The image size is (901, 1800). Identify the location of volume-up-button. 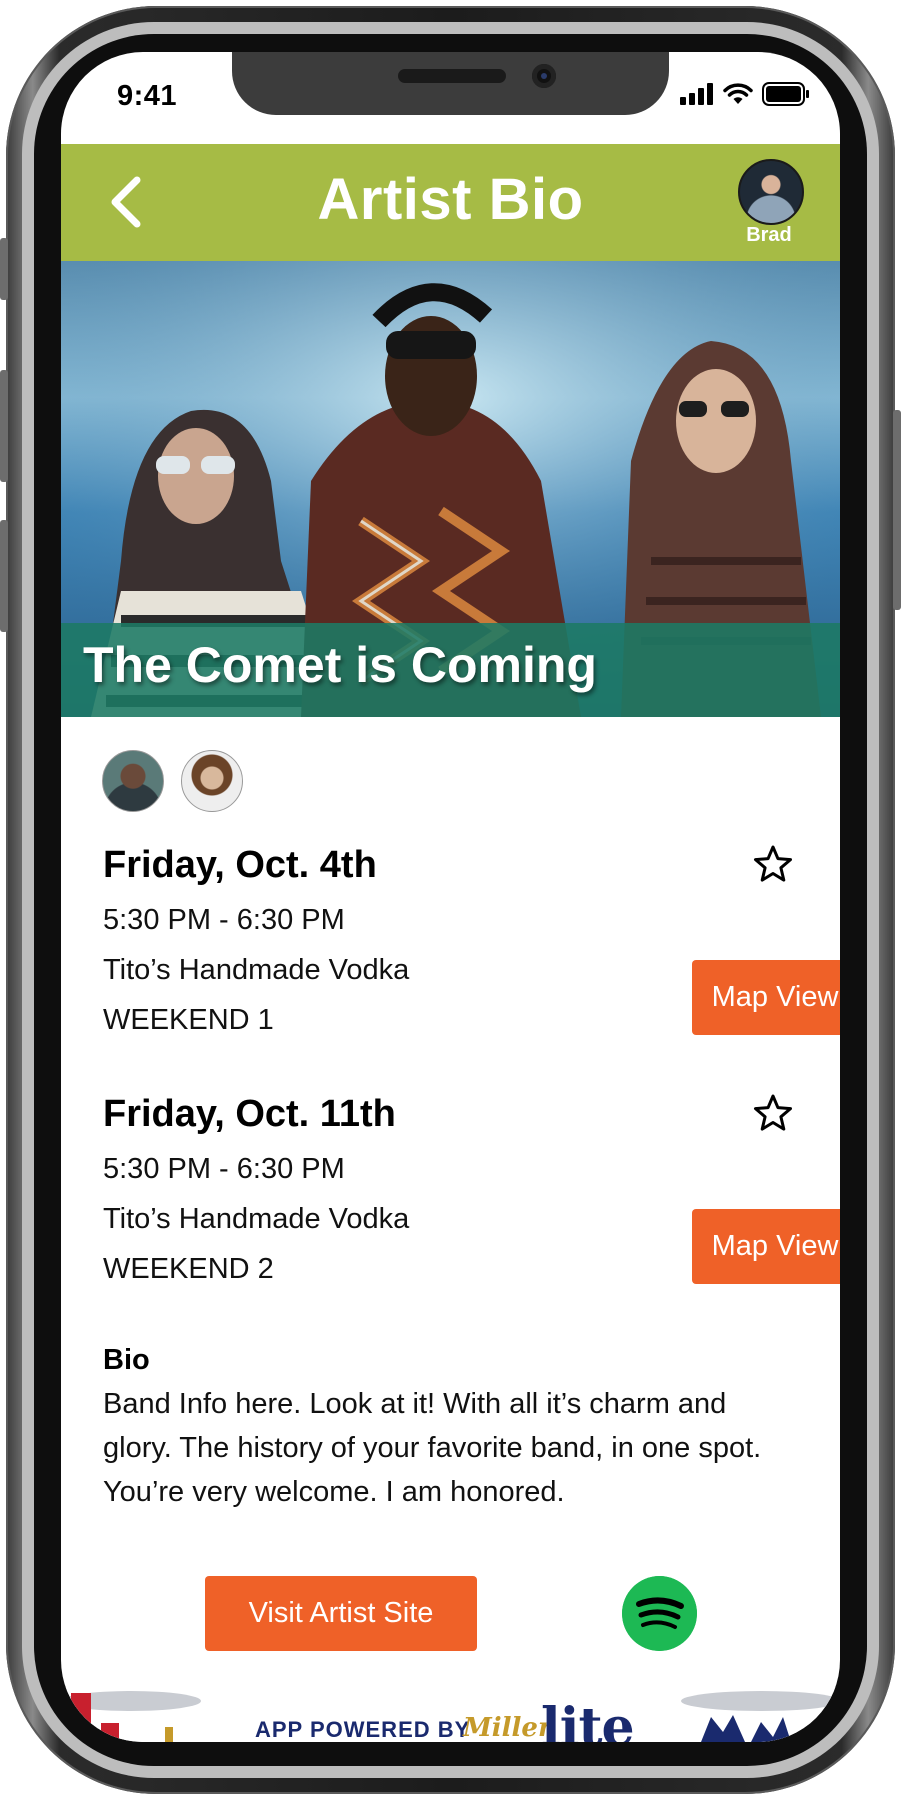
(4, 426).